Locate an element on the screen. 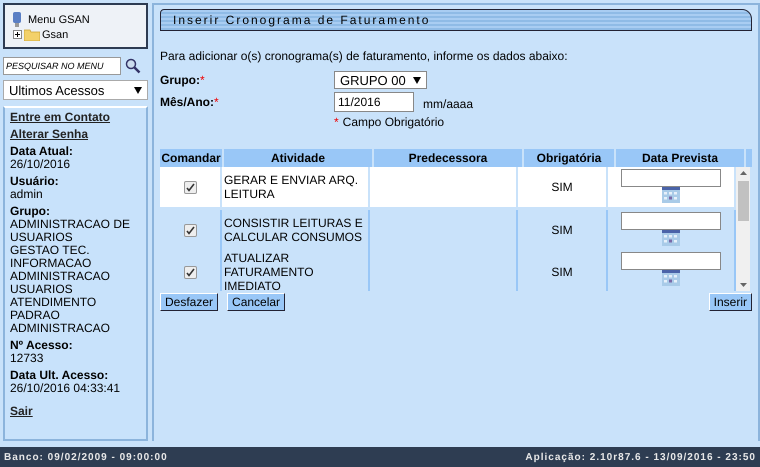 Image resolution: width=760 pixels, height=467 pixels. search-icon is located at coordinates (133, 66).